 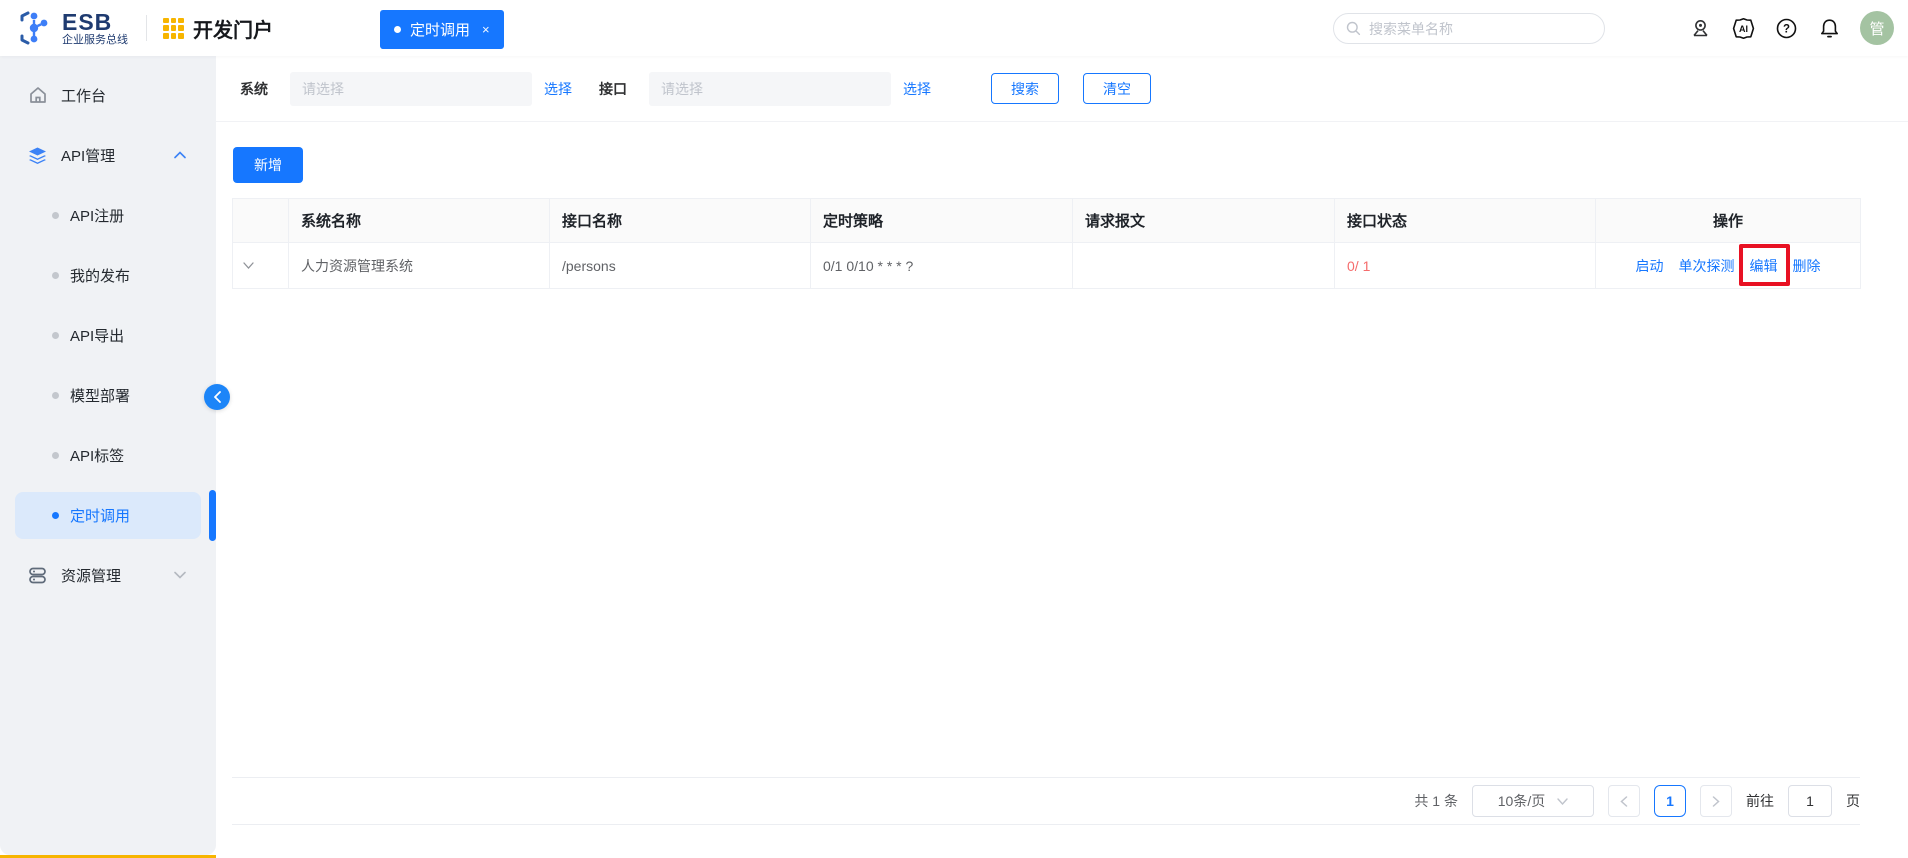 I want to click on goto-page-input, so click(x=1810, y=801).